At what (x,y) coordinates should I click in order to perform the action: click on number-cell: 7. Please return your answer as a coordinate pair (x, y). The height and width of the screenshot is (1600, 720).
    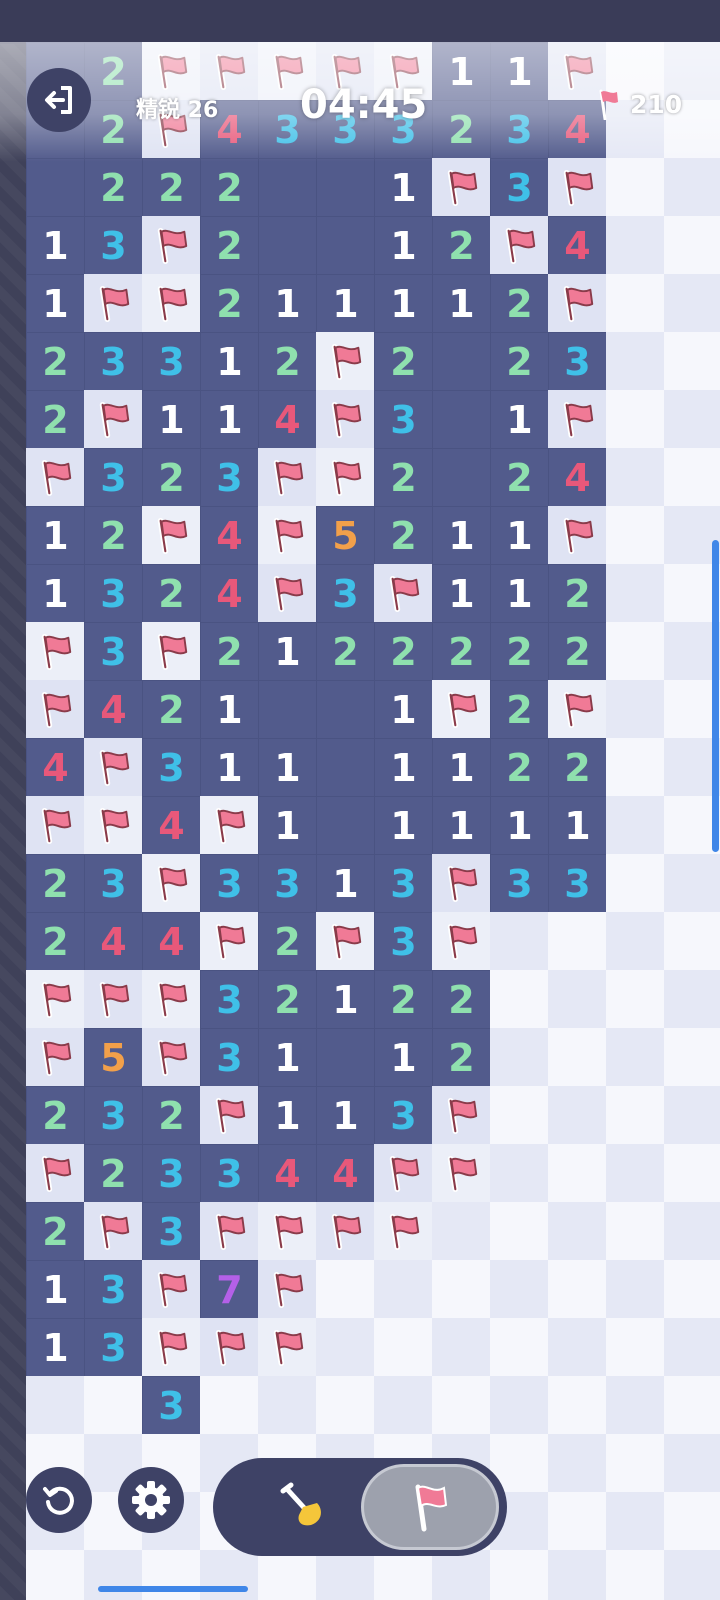
    Looking at the image, I should click on (229, 1289).